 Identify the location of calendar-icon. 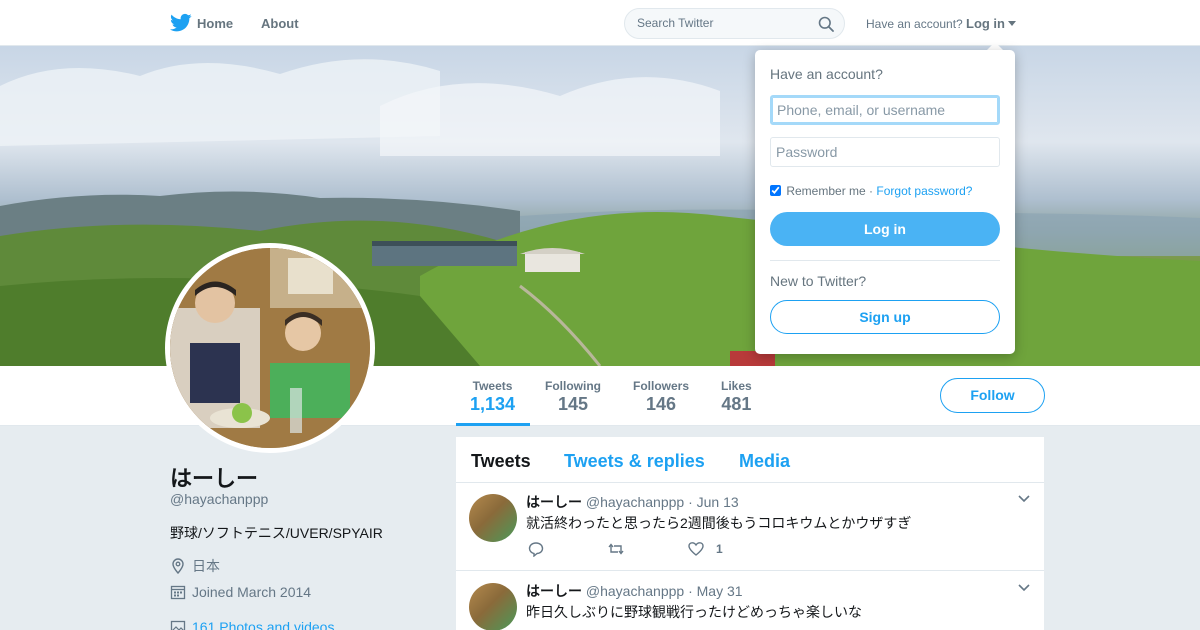
(178, 592).